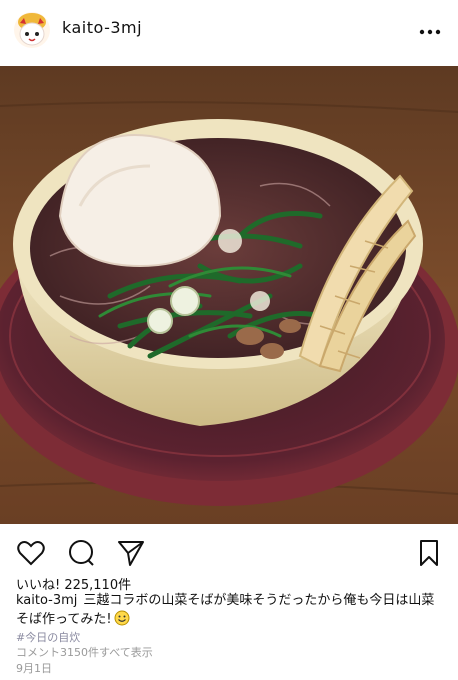 The height and width of the screenshot is (680, 458). What do you see at coordinates (84, 652) in the screenshot?
I see `view-comments-link: コメント3150件すべて表示` at bounding box center [84, 652].